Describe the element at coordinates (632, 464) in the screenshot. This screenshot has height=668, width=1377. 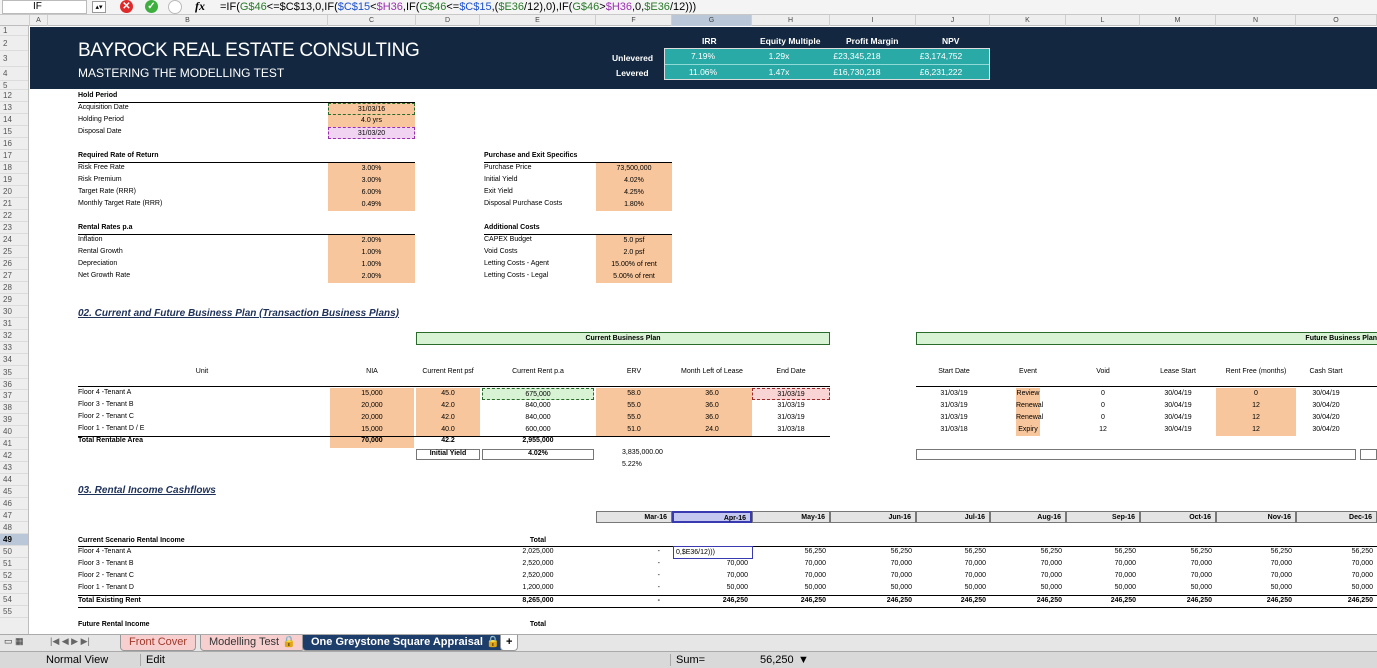
I see `erv-yield: 5.22%` at that location.